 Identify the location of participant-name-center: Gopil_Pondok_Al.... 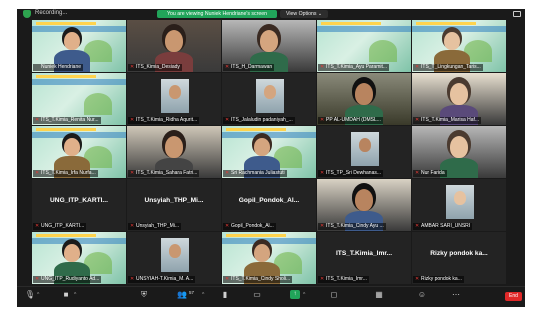
(269, 200).